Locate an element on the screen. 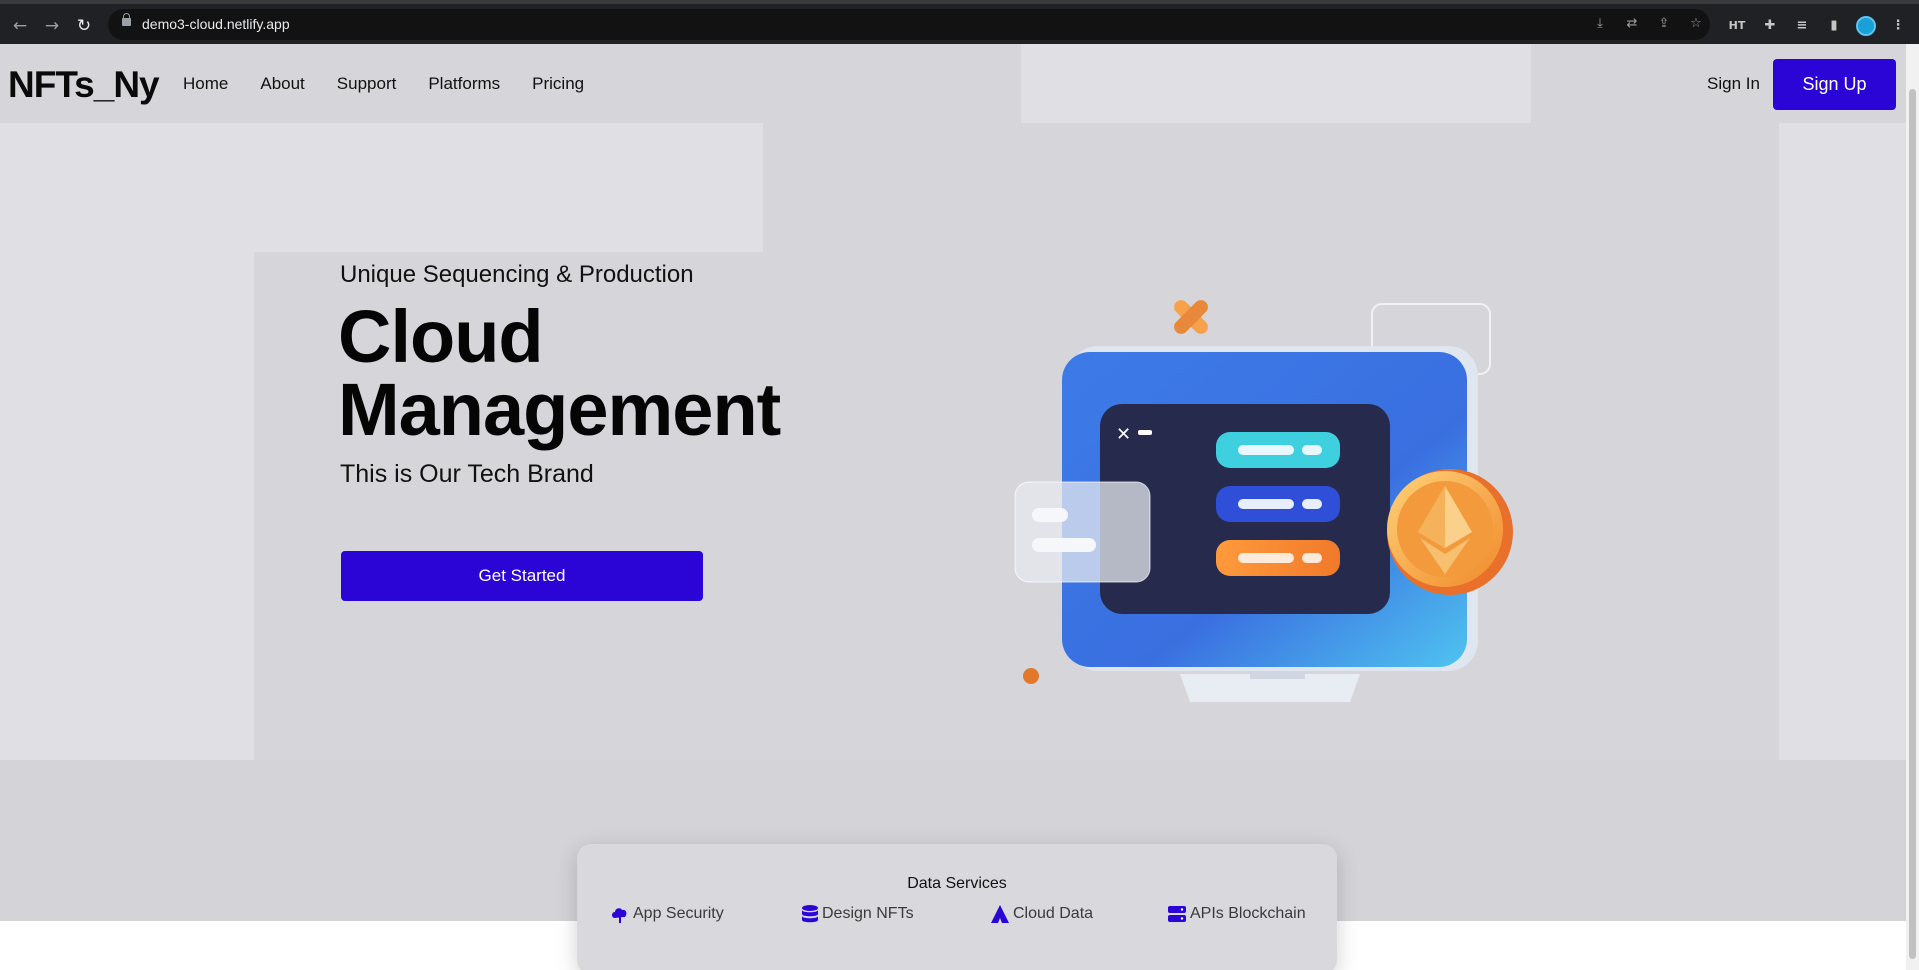 The height and width of the screenshot is (970, 1919). window-minimize-icon is located at coordinates (1145, 432).